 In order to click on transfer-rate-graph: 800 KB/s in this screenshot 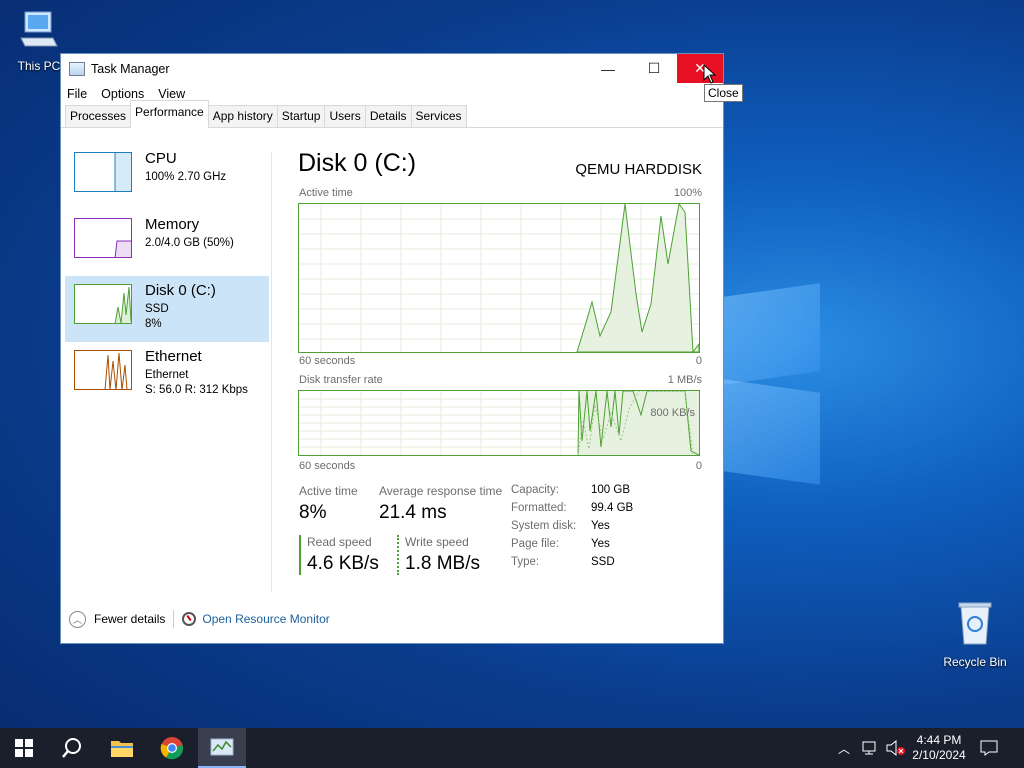, I will do `click(499, 423)`.